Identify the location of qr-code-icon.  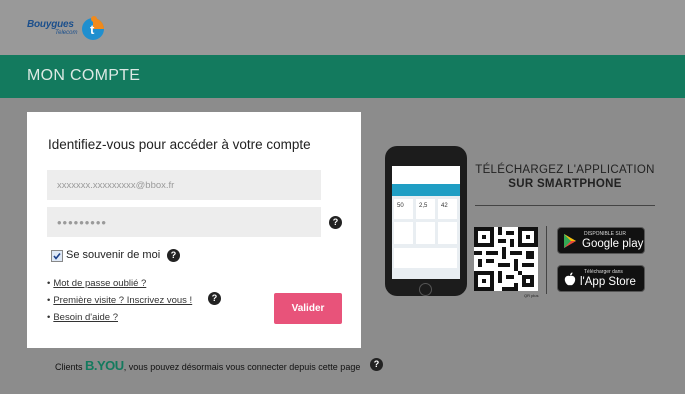
(506, 259).